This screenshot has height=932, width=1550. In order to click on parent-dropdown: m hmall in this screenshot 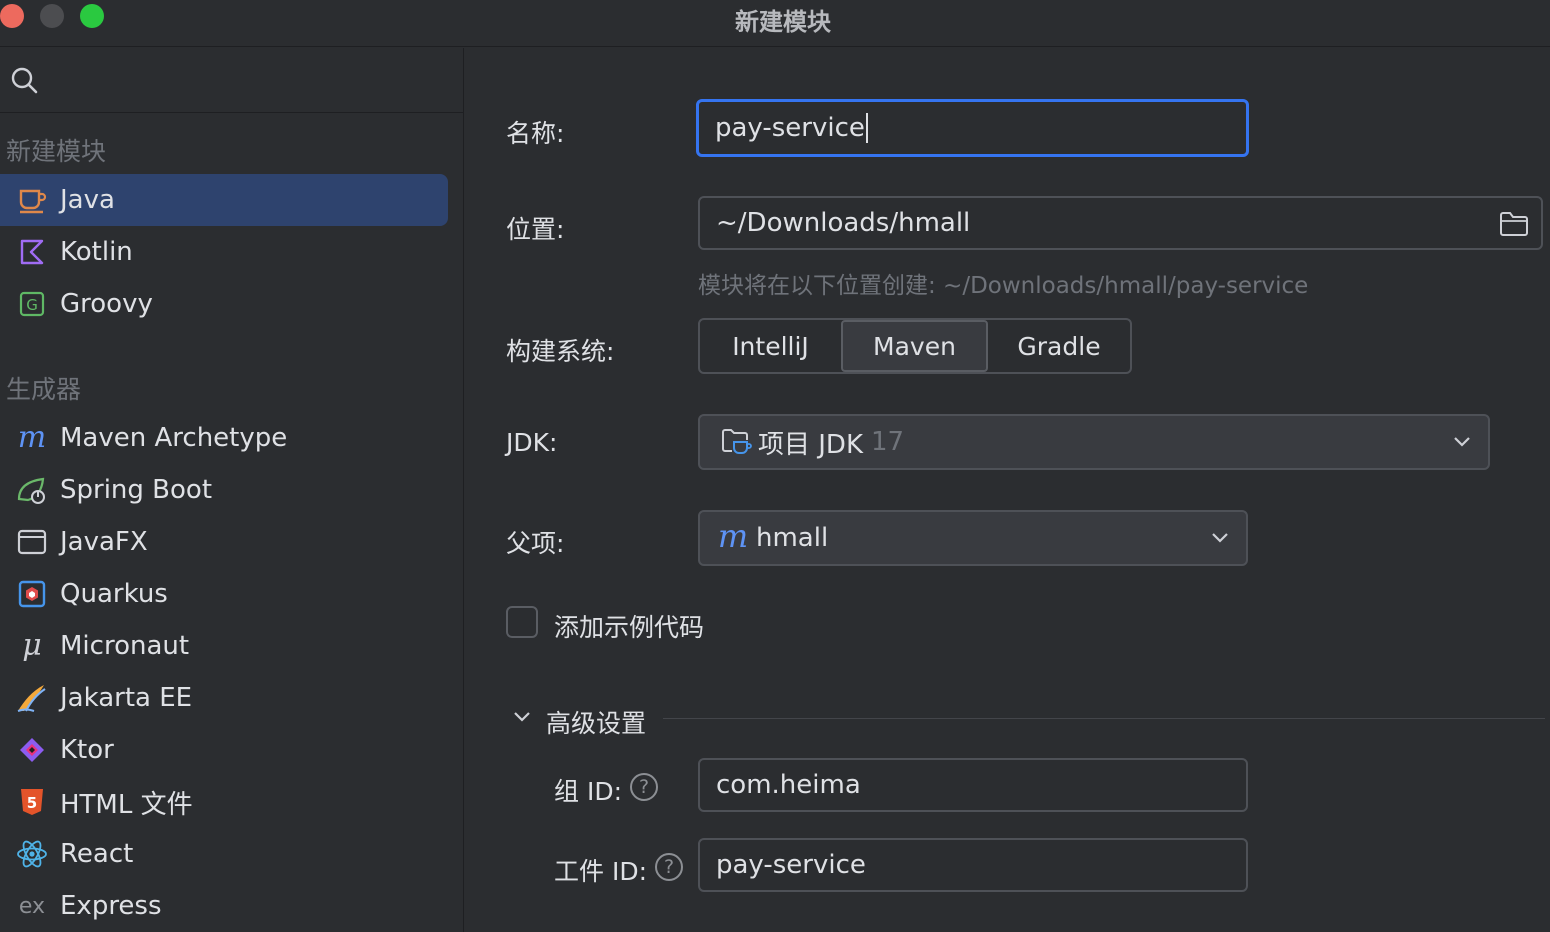, I will do `click(973, 538)`.